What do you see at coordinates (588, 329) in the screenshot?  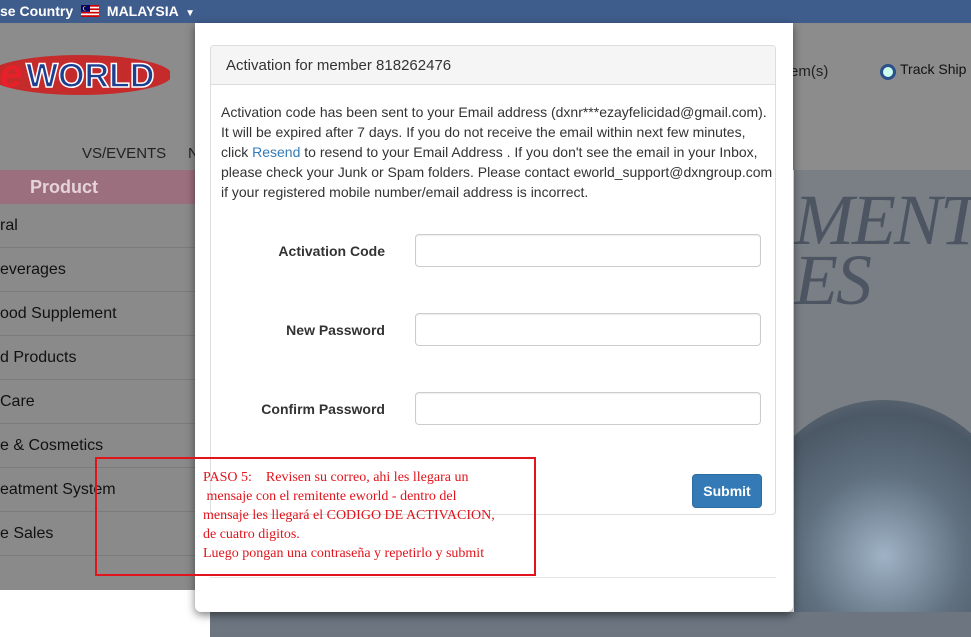 I see `new-password-input` at bounding box center [588, 329].